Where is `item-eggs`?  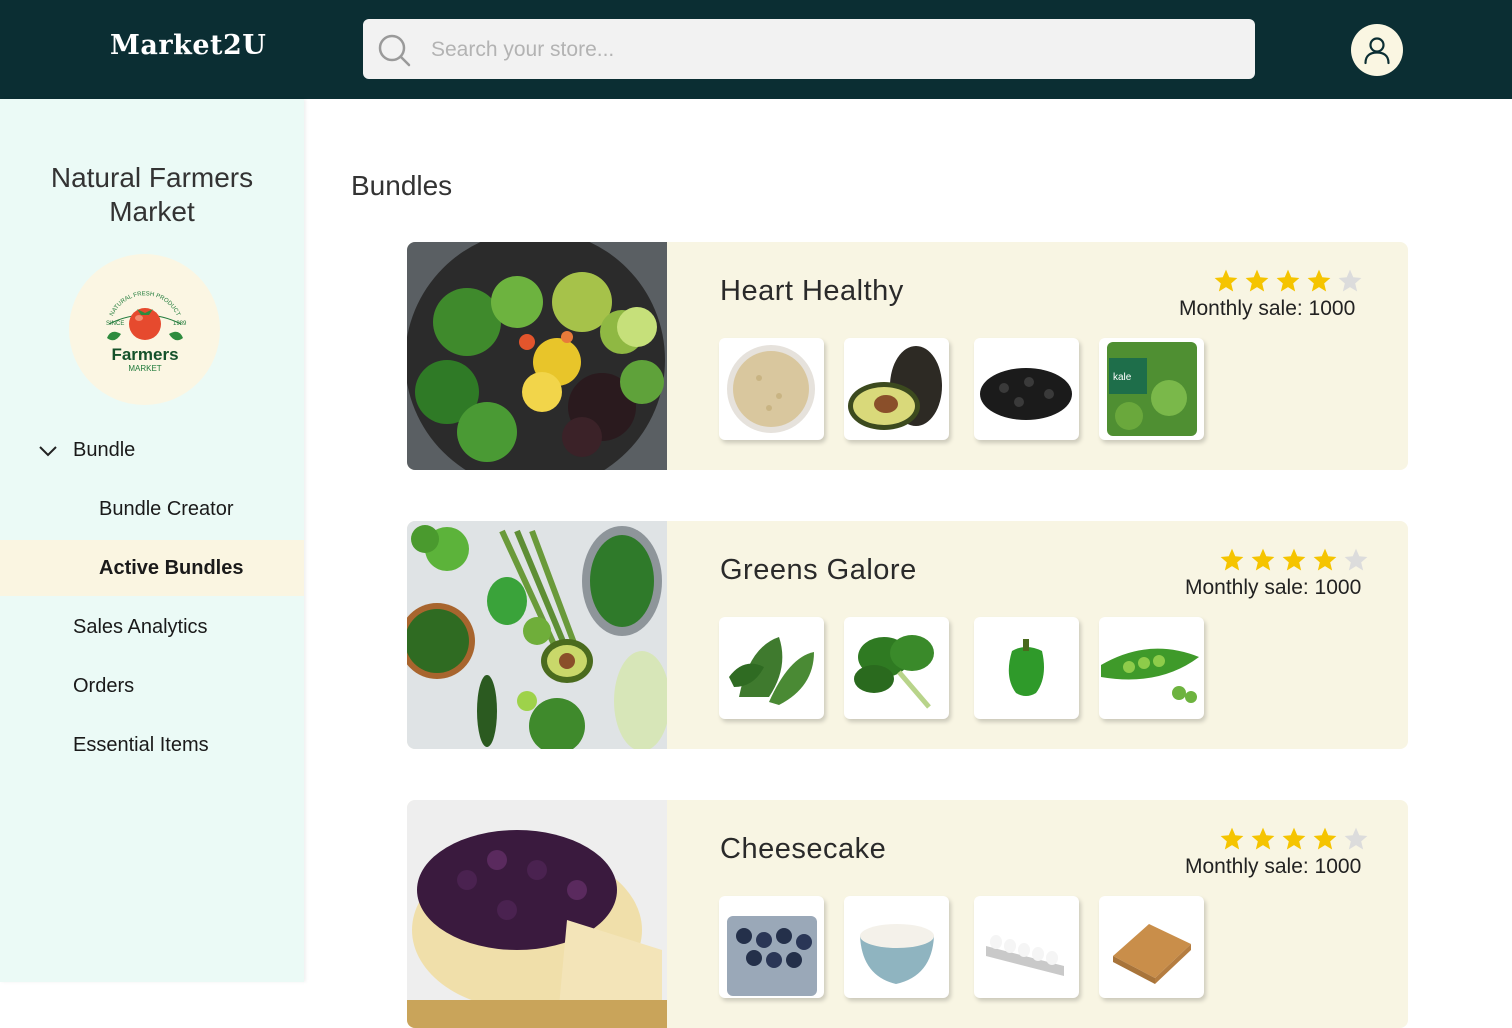
item-eggs is located at coordinates (1026, 947).